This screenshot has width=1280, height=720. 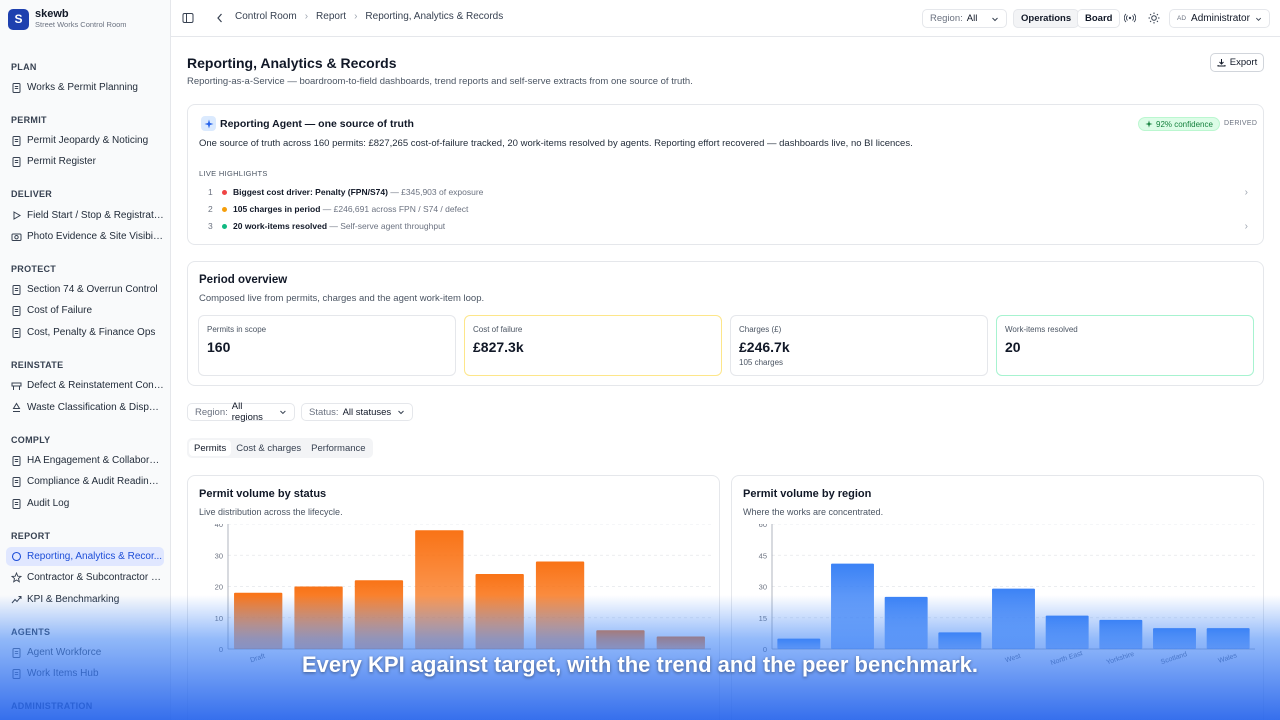 What do you see at coordinates (1221, 63) in the screenshot?
I see `download-icon` at bounding box center [1221, 63].